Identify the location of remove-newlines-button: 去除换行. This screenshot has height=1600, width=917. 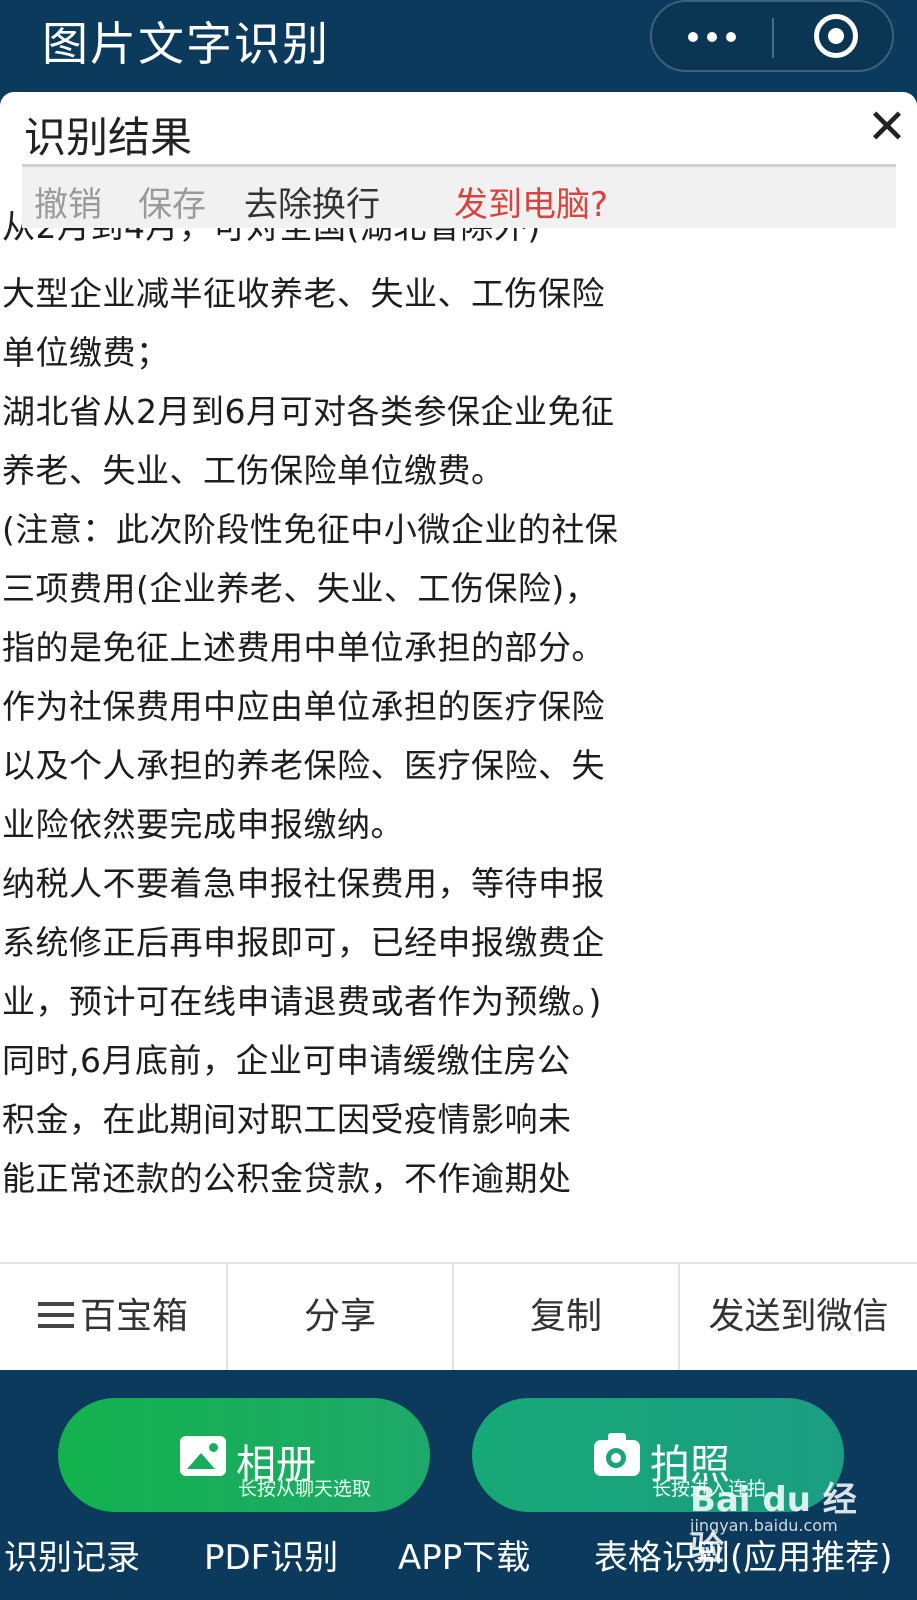
(312, 201).